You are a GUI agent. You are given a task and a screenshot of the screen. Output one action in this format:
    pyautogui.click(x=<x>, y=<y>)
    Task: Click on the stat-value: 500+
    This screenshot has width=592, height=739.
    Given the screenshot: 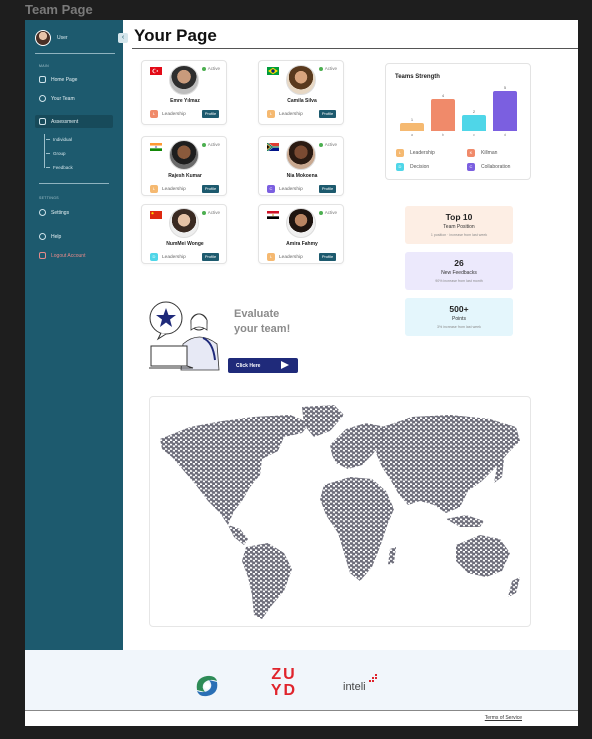 What is the action you would take?
    pyautogui.click(x=459, y=309)
    